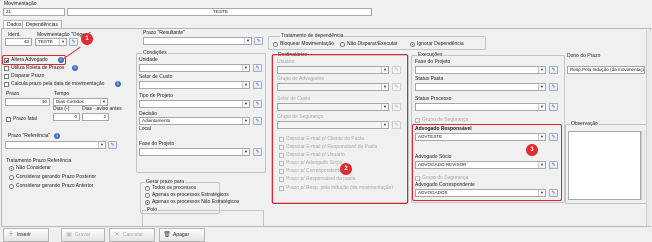  I want to click on cancel-icon: ✕, so click(117, 235).